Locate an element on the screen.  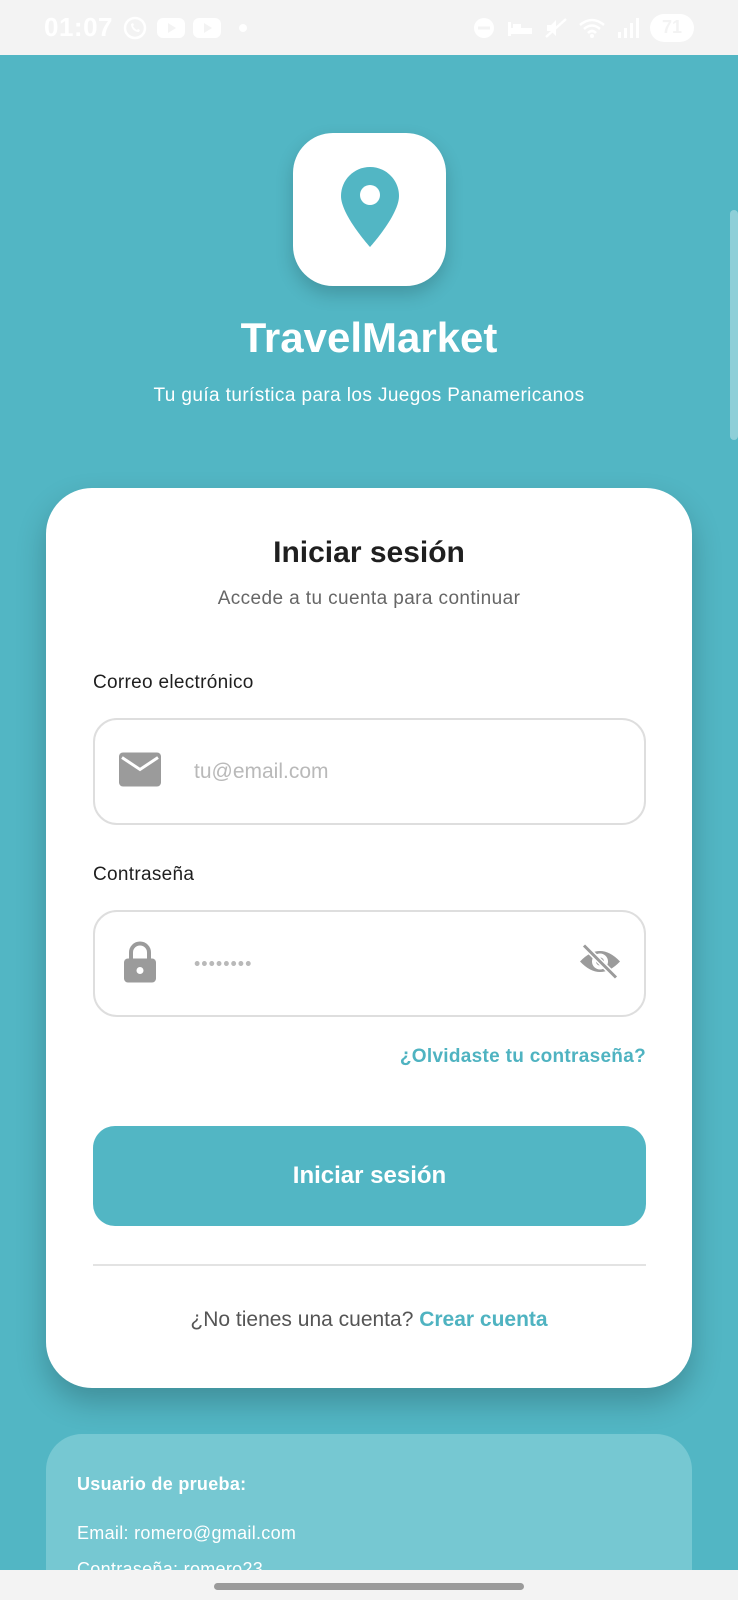
battery-indicator: 71 is located at coordinates (672, 27).